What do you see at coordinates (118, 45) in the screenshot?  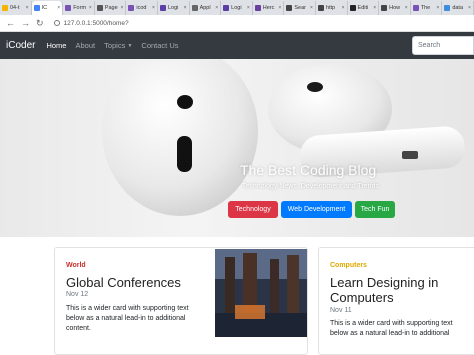 I see `nav-link-topics: Topics ▼` at bounding box center [118, 45].